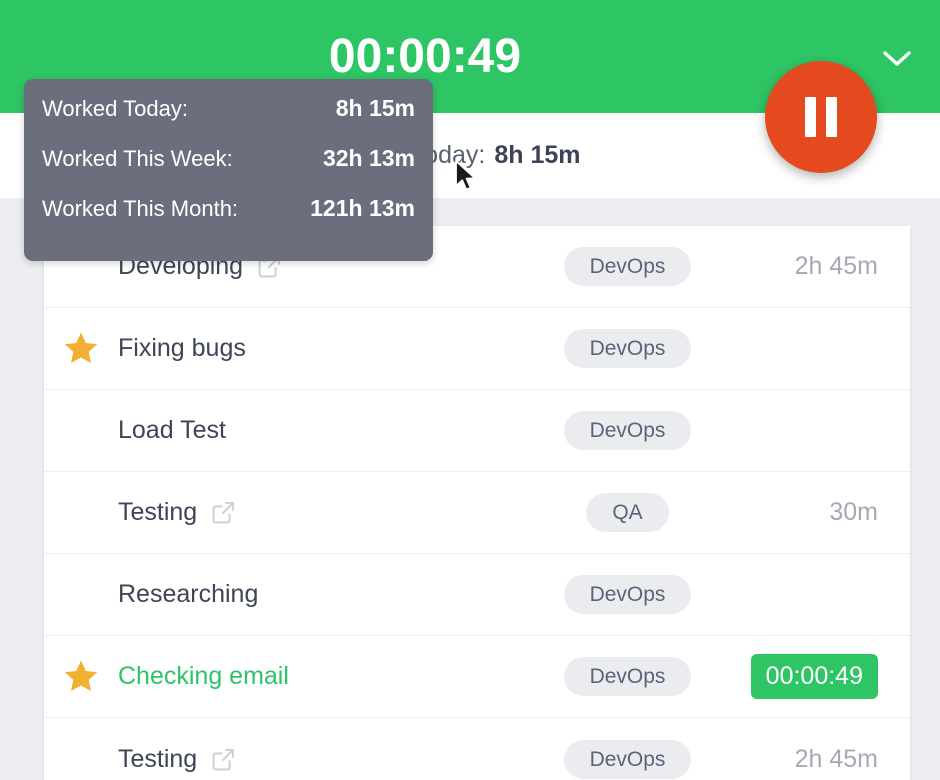  I want to click on pause-icon-second-bar, so click(831, 117).